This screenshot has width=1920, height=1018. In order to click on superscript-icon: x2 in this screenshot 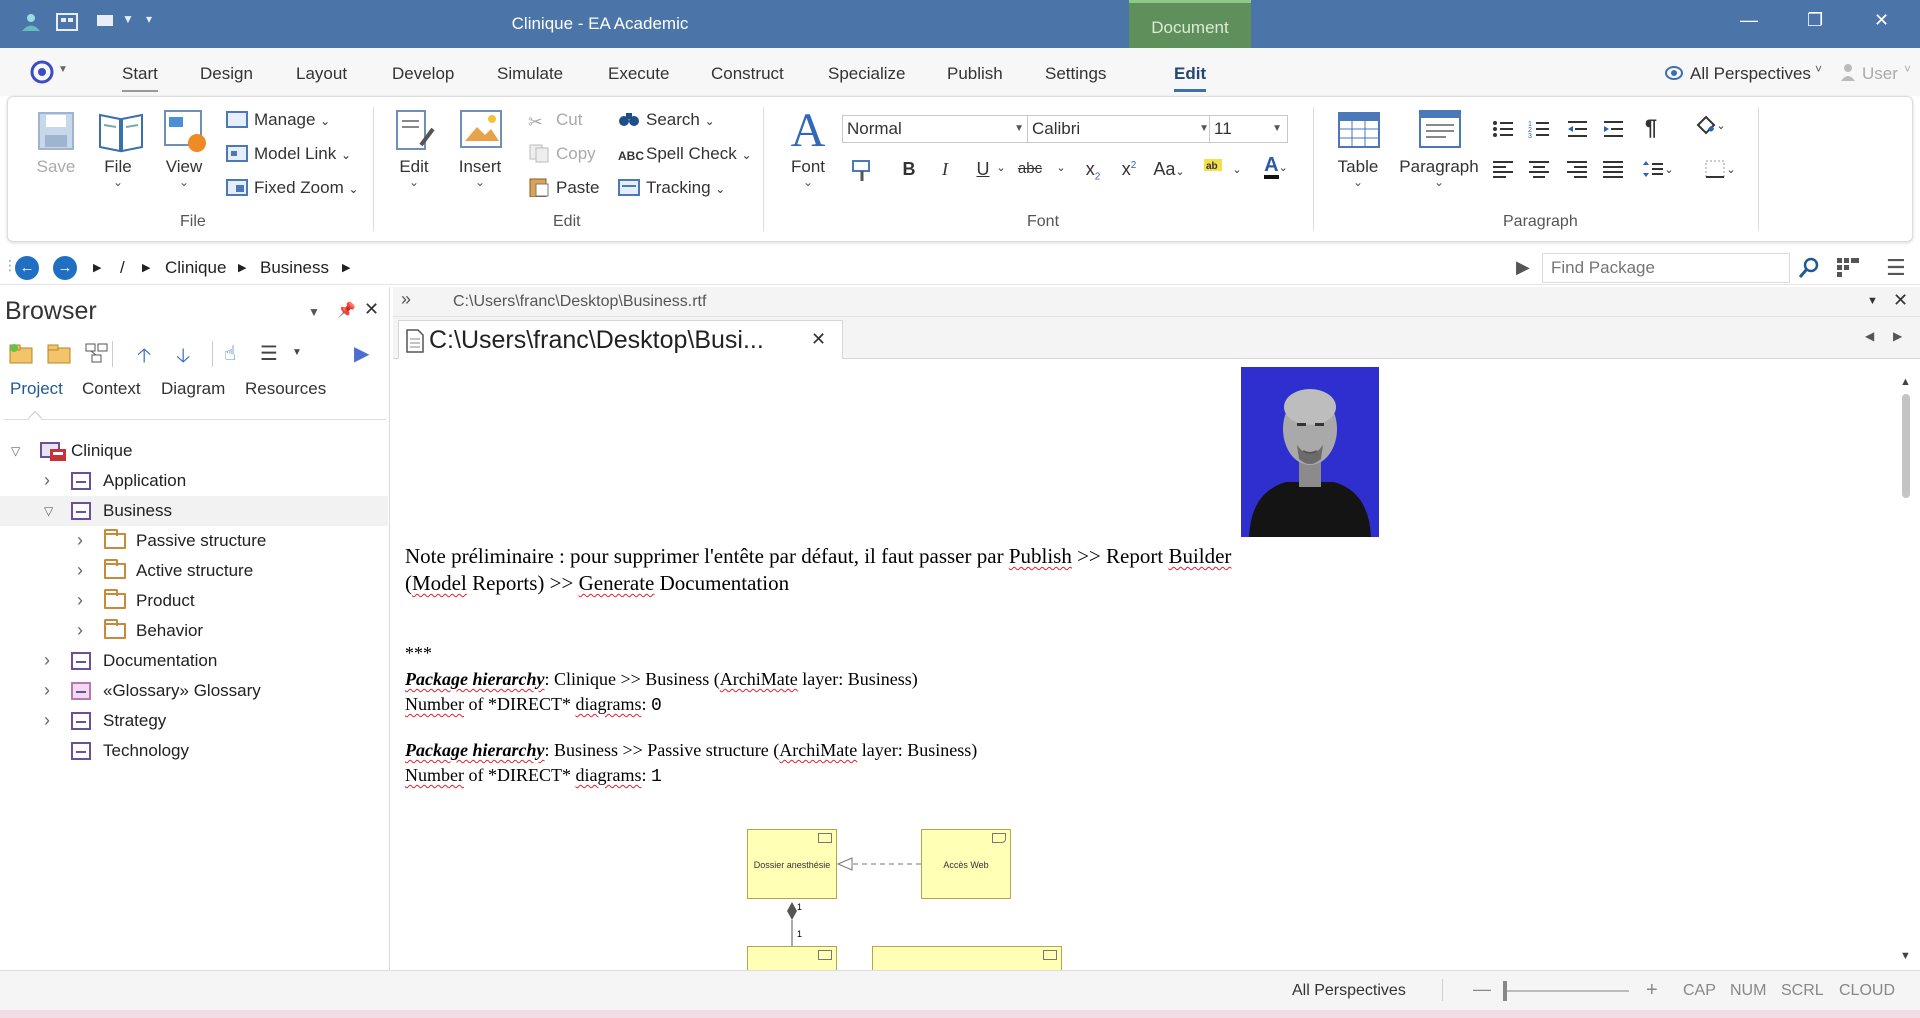, I will do `click(1129, 169)`.